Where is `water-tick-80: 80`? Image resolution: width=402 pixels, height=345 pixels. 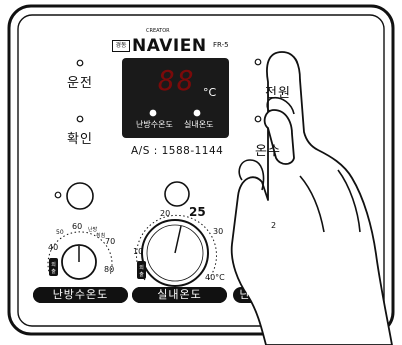 water-tick-80: 80 is located at coordinates (109, 269).